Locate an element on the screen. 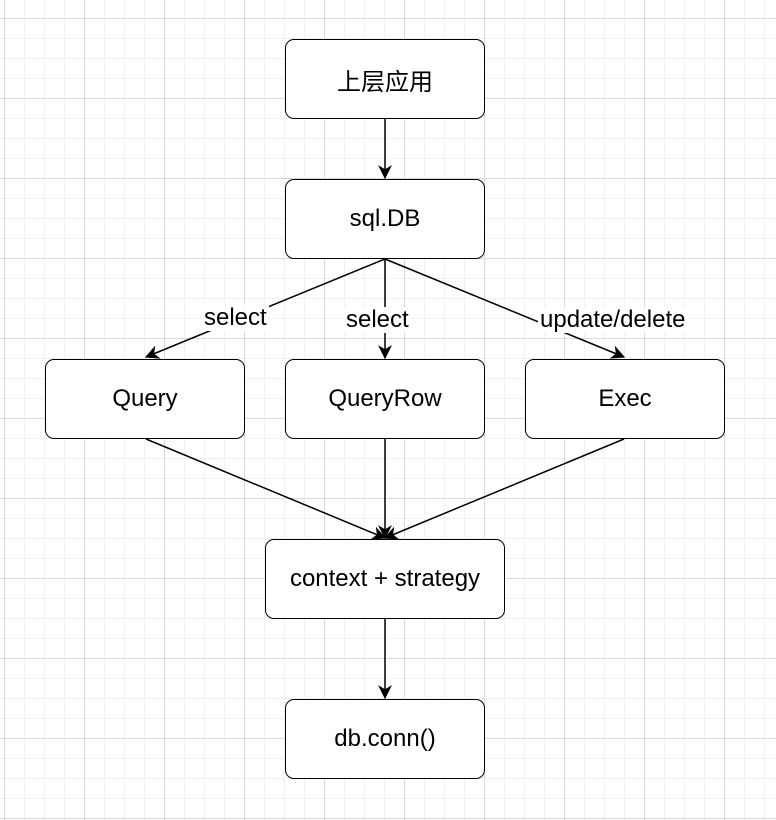  node-queryrow: QueryRow is located at coordinates (385, 399).